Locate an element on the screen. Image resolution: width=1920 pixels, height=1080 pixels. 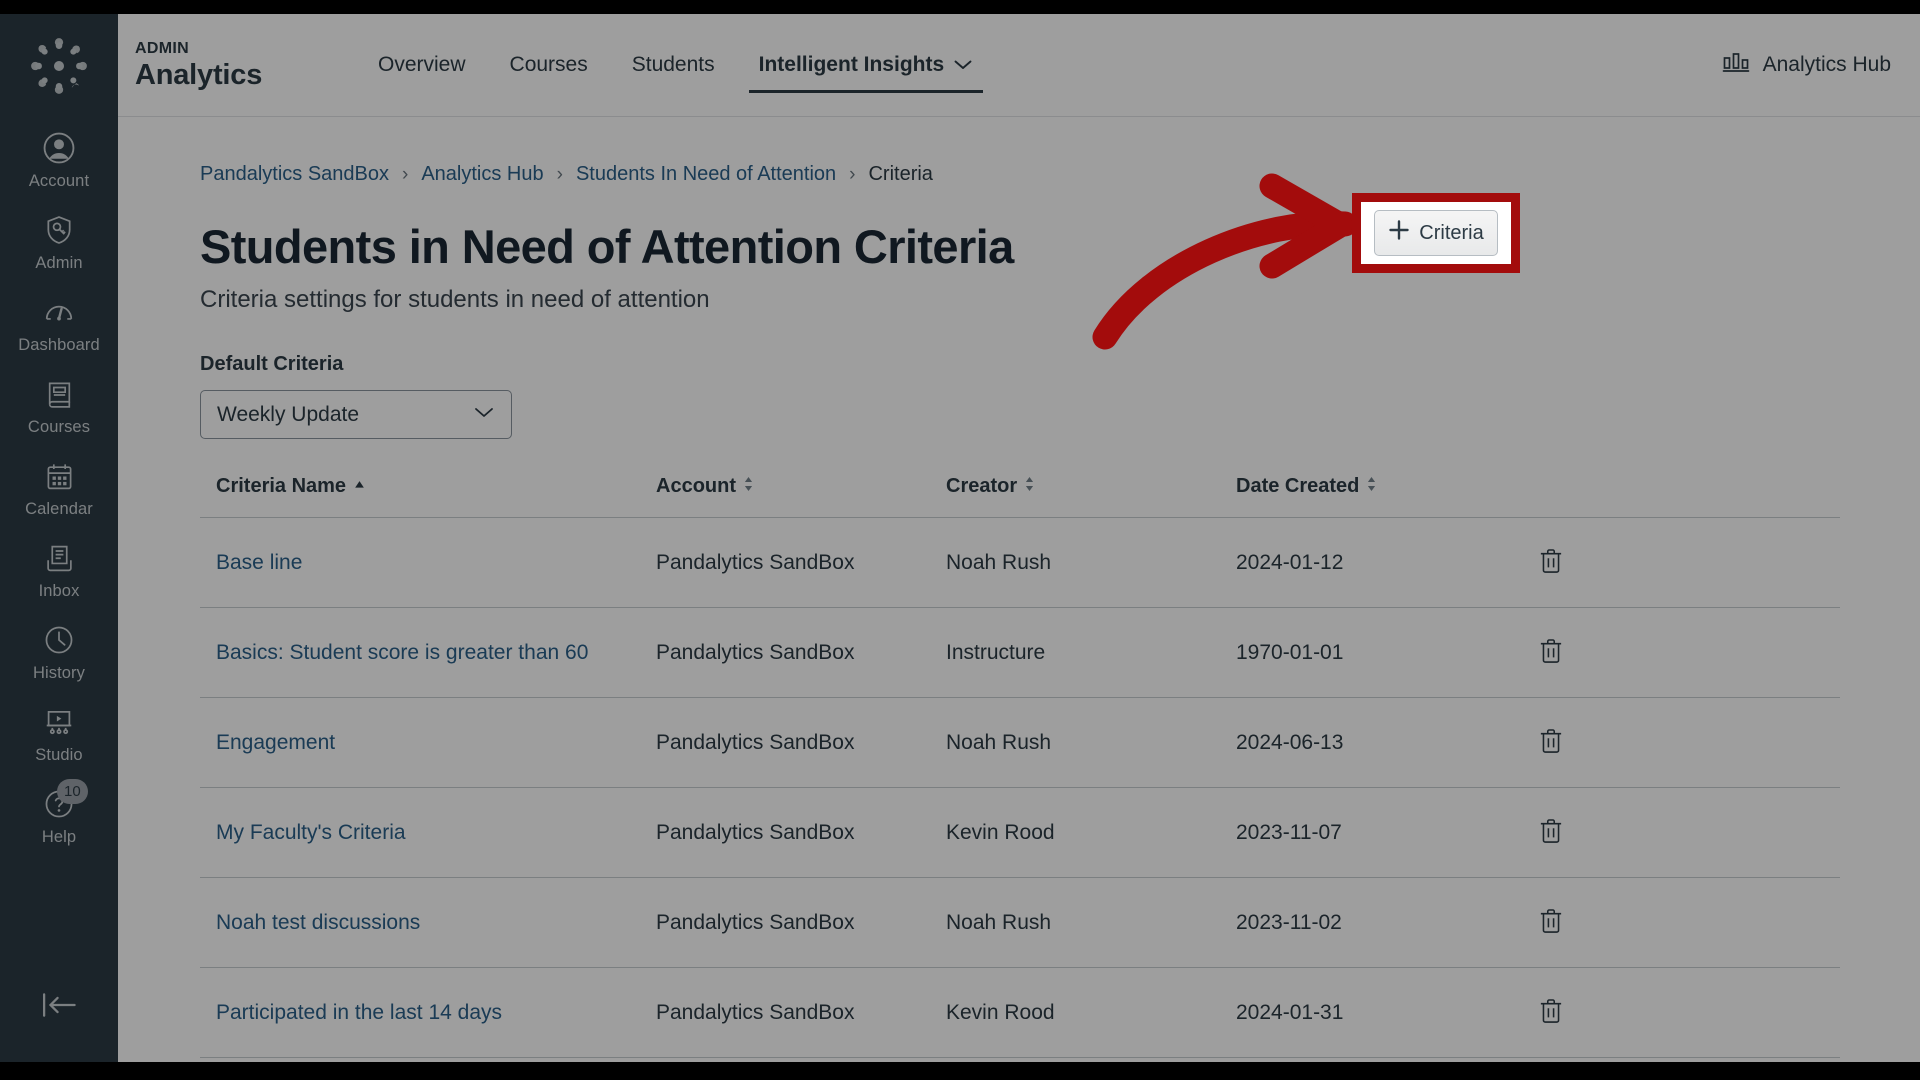
cell-date-created: 2024-06-13 is located at coordinates (1370, 742).